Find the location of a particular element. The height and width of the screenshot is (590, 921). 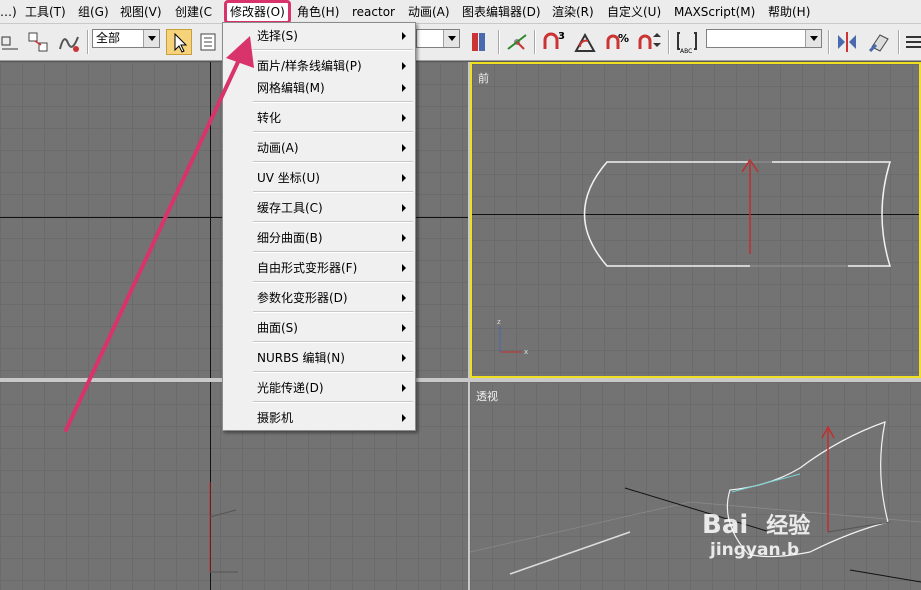

menu-item-label: 曲面(S) is located at coordinates (277, 328).